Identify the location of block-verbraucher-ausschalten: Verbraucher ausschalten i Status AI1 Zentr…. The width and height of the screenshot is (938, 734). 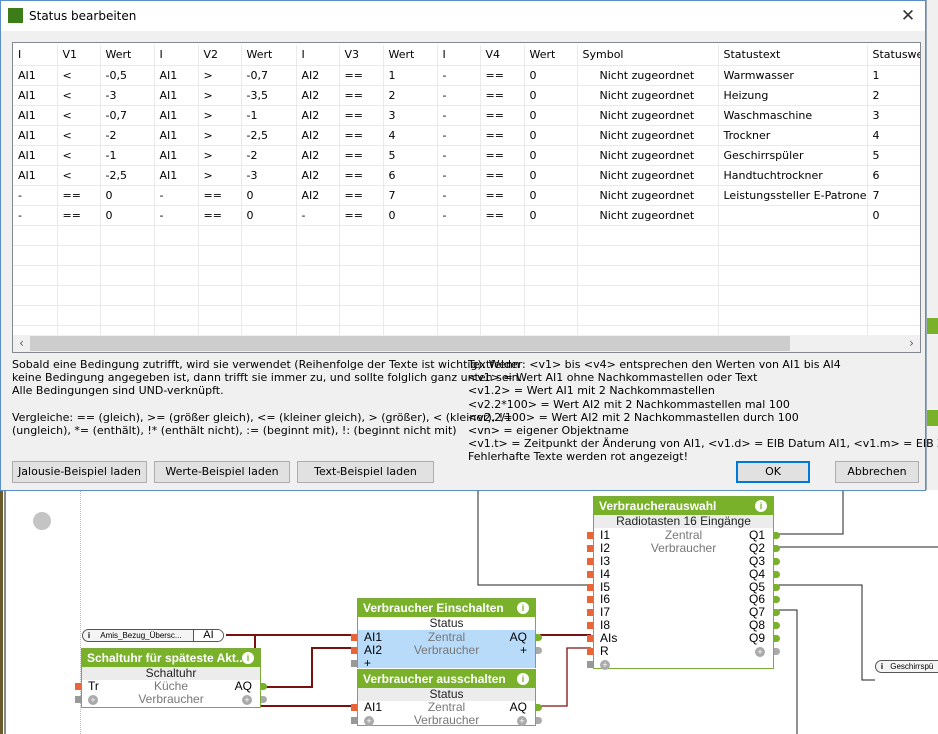
(446, 697).